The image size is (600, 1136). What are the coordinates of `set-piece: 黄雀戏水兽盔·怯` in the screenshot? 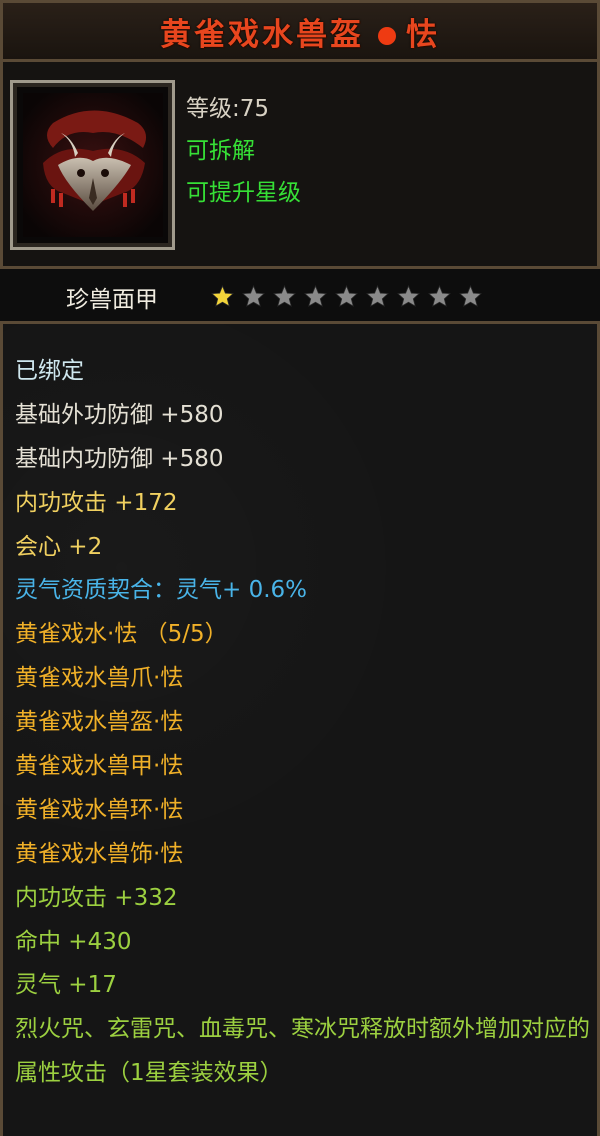 It's located at (99, 722).